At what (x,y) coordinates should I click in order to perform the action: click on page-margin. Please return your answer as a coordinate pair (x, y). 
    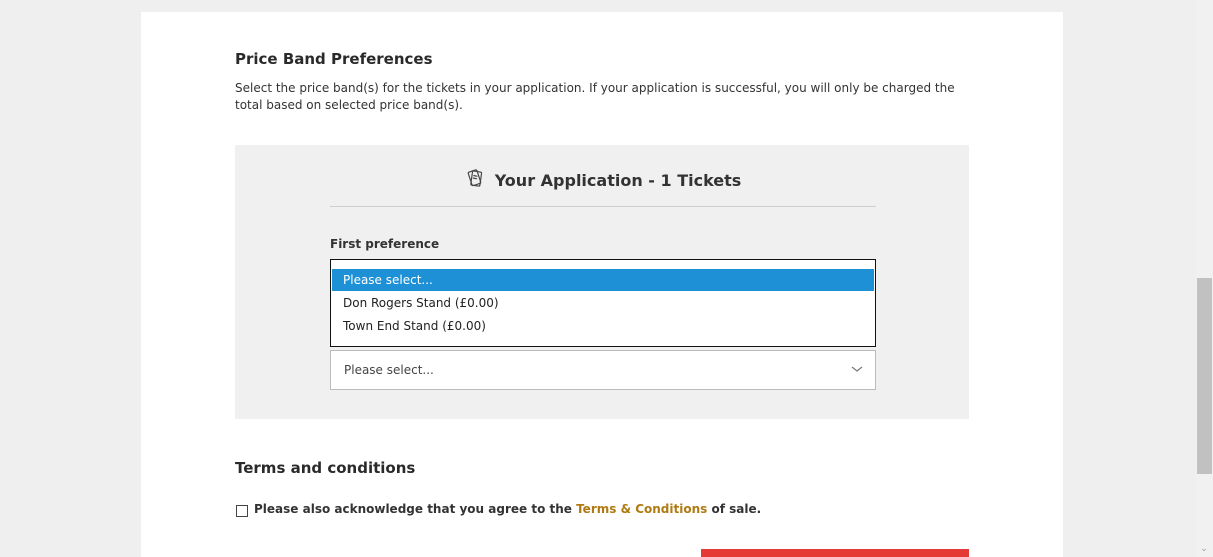
    Looking at the image, I should click on (1129, 284).